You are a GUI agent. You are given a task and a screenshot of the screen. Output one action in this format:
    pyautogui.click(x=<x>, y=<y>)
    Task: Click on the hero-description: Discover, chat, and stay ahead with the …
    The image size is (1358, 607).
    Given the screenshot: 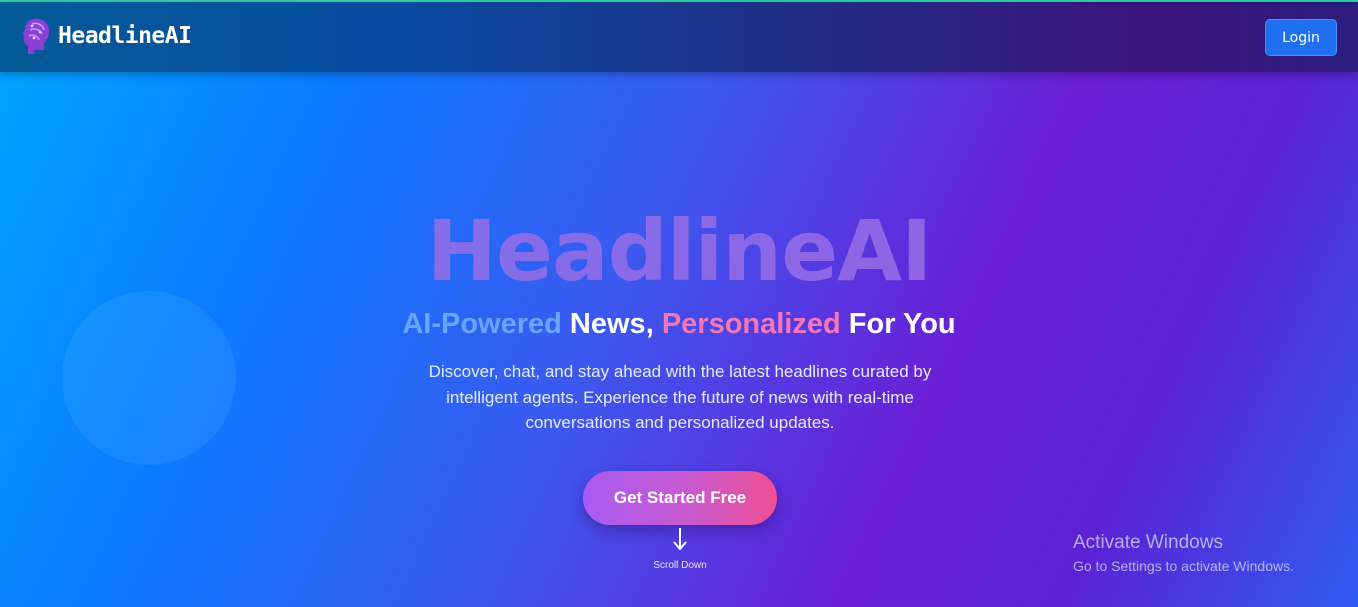 What is the action you would take?
    pyautogui.click(x=680, y=397)
    